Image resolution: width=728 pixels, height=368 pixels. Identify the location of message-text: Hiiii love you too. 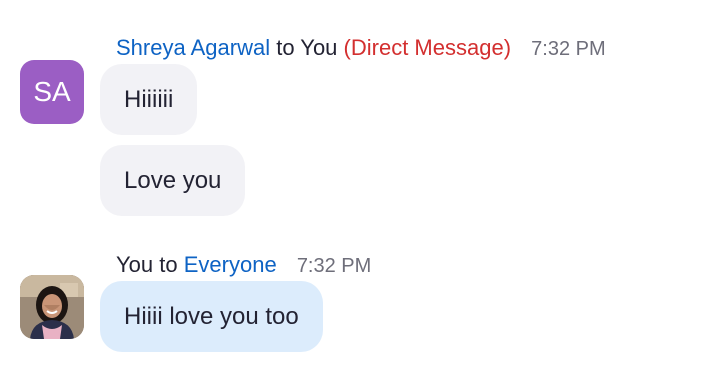
(211, 316).